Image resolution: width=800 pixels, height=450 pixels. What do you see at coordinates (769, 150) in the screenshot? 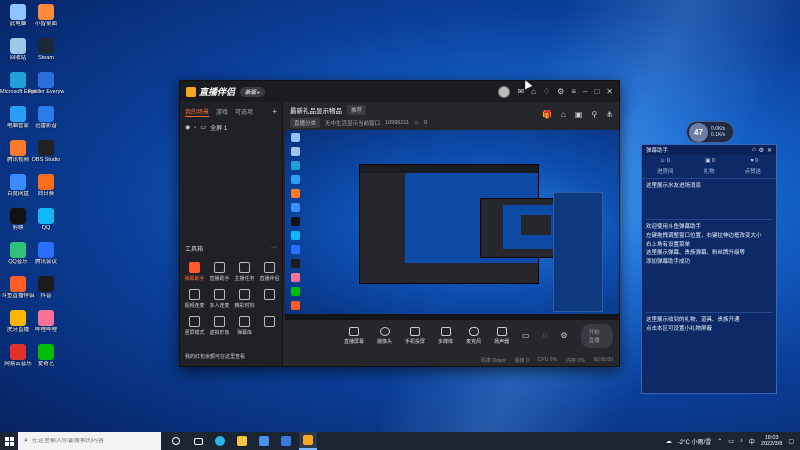
I see `danmaku-close-icon: ✕` at bounding box center [769, 150].